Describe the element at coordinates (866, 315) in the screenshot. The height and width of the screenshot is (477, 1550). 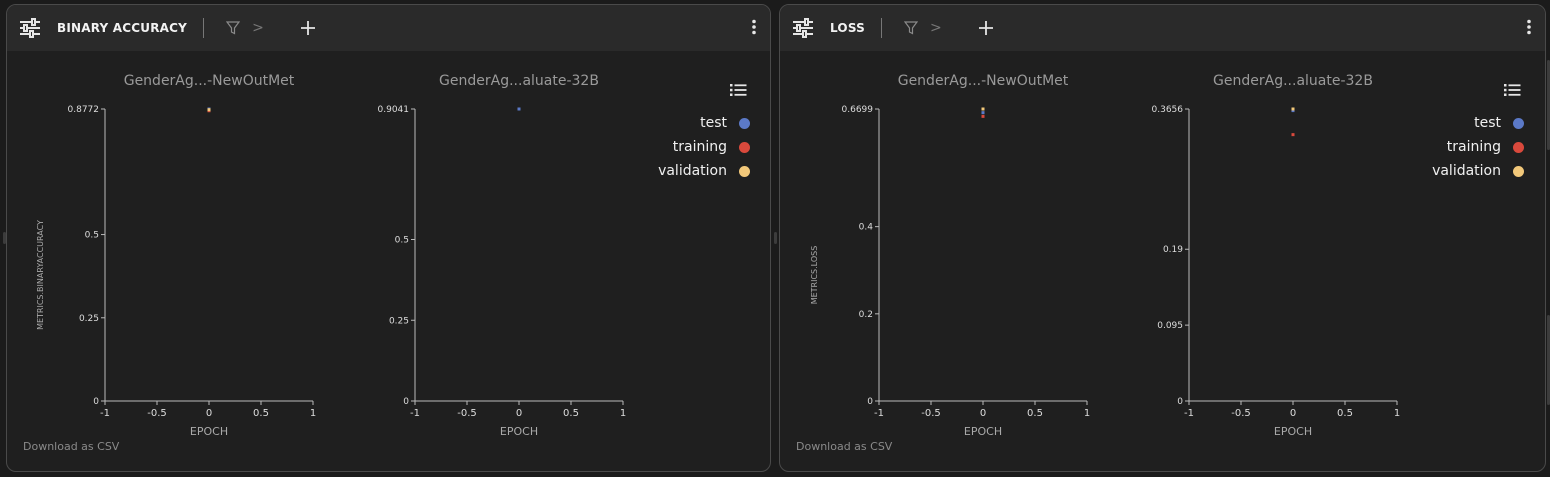
I see `y-tick-label: 0.2` at that location.